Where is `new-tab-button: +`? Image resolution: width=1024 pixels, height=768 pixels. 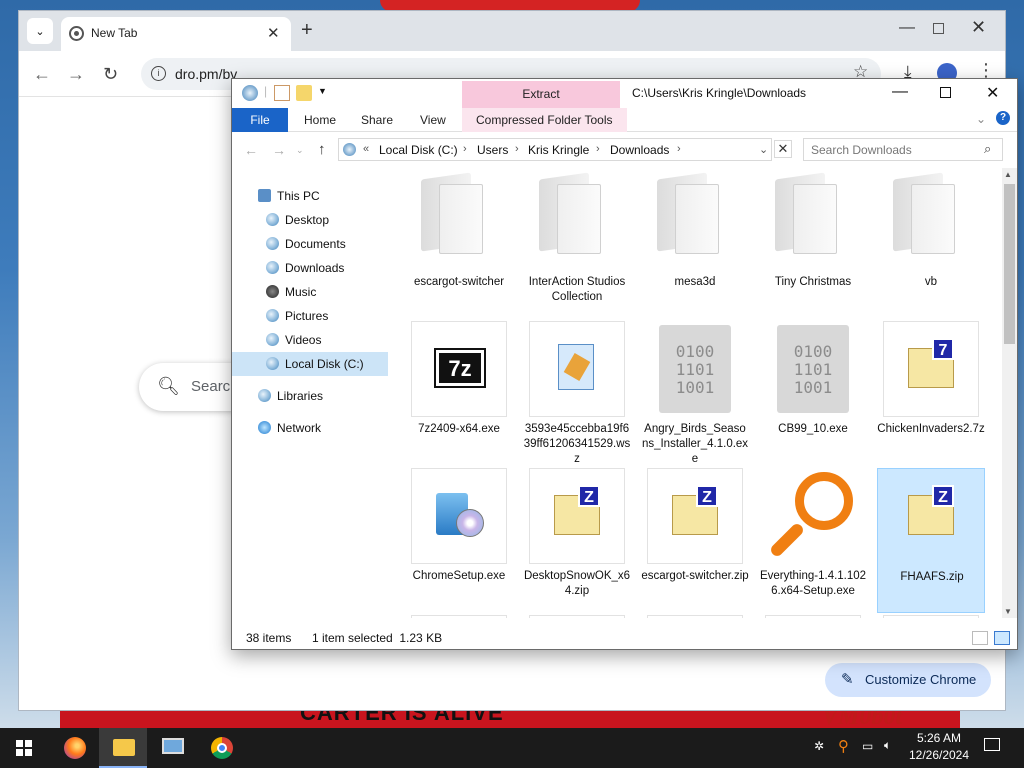
new-tab-button: + is located at coordinates (307, 30).